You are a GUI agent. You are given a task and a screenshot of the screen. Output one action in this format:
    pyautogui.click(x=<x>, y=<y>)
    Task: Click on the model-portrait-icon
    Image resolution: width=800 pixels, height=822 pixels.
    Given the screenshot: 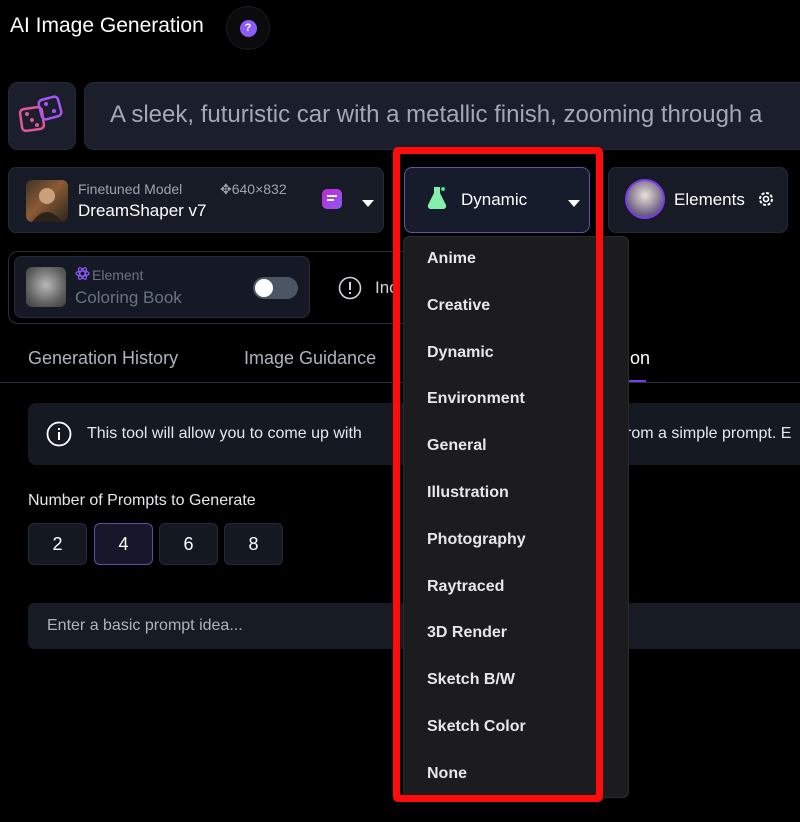 What is the action you would take?
    pyautogui.click(x=47, y=205)
    